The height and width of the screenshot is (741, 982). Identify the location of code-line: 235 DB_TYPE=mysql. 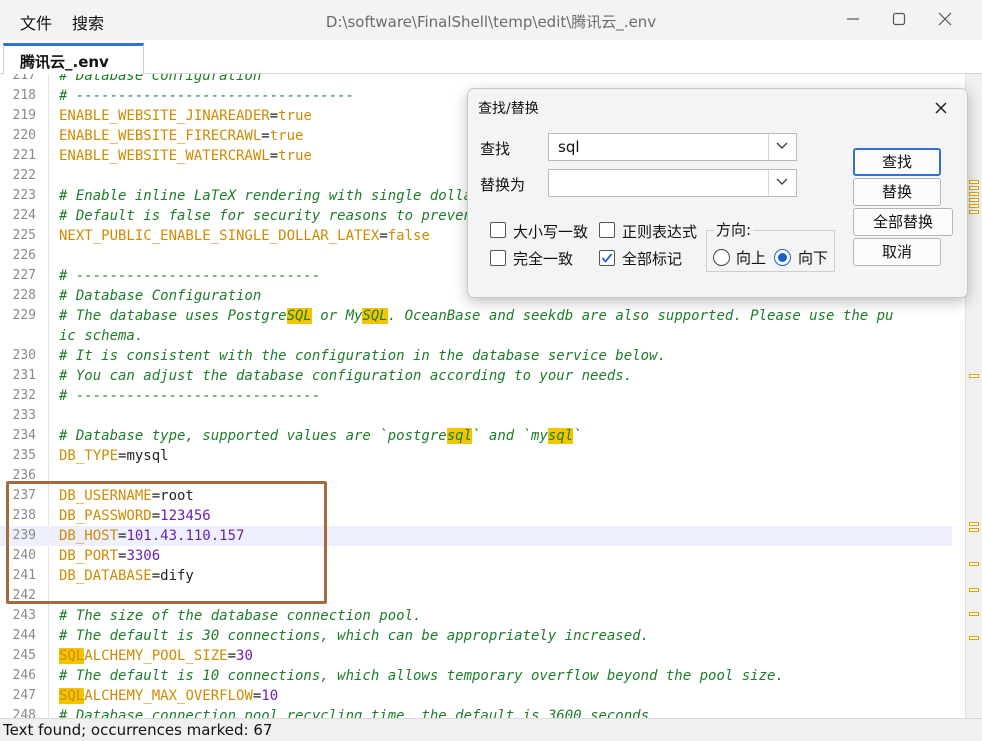
(476, 456).